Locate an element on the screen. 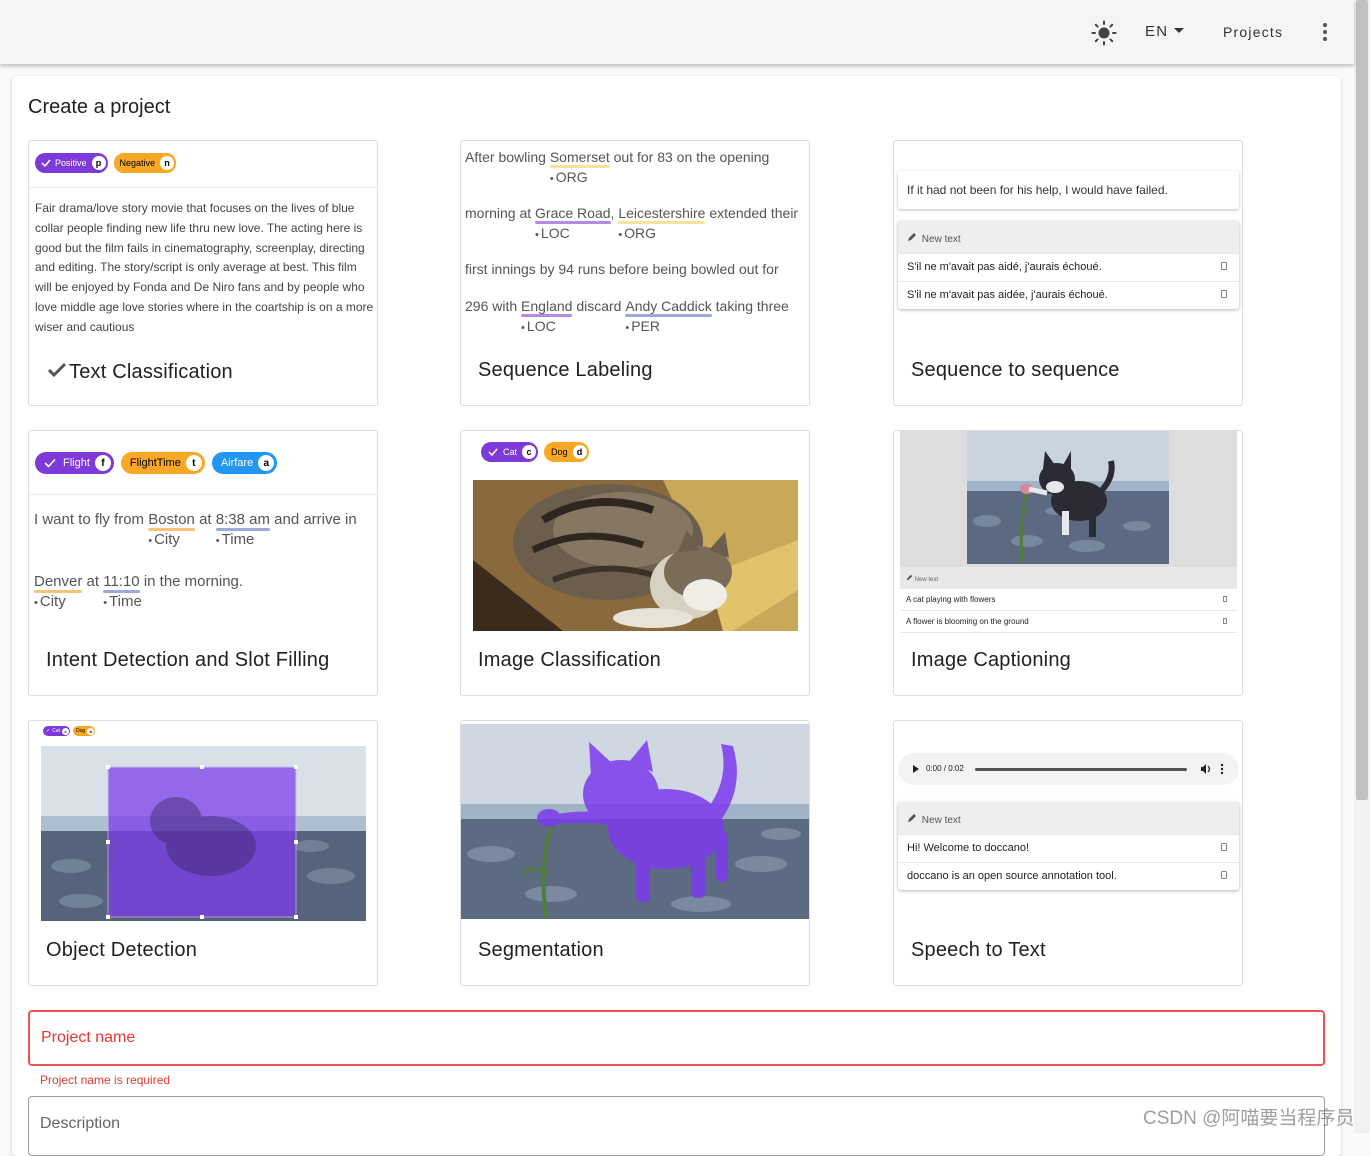 The image size is (1370, 1156). list-item: A cat playing with flowers is located at coordinates (1068, 600).